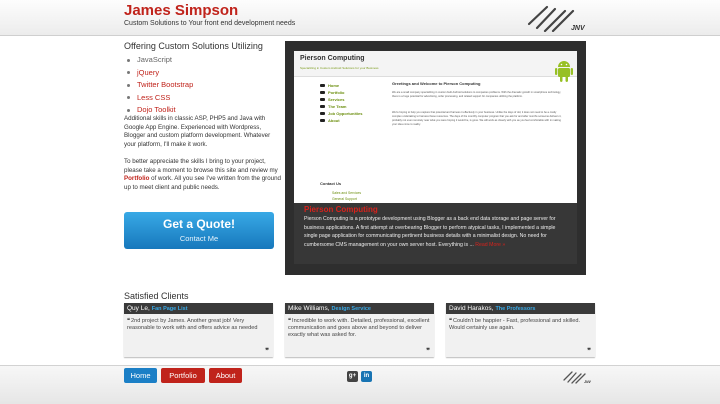 Image resolution: width=720 pixels, height=404 pixels. I want to click on preview-site-title: Pierson Computing, so click(332, 58).